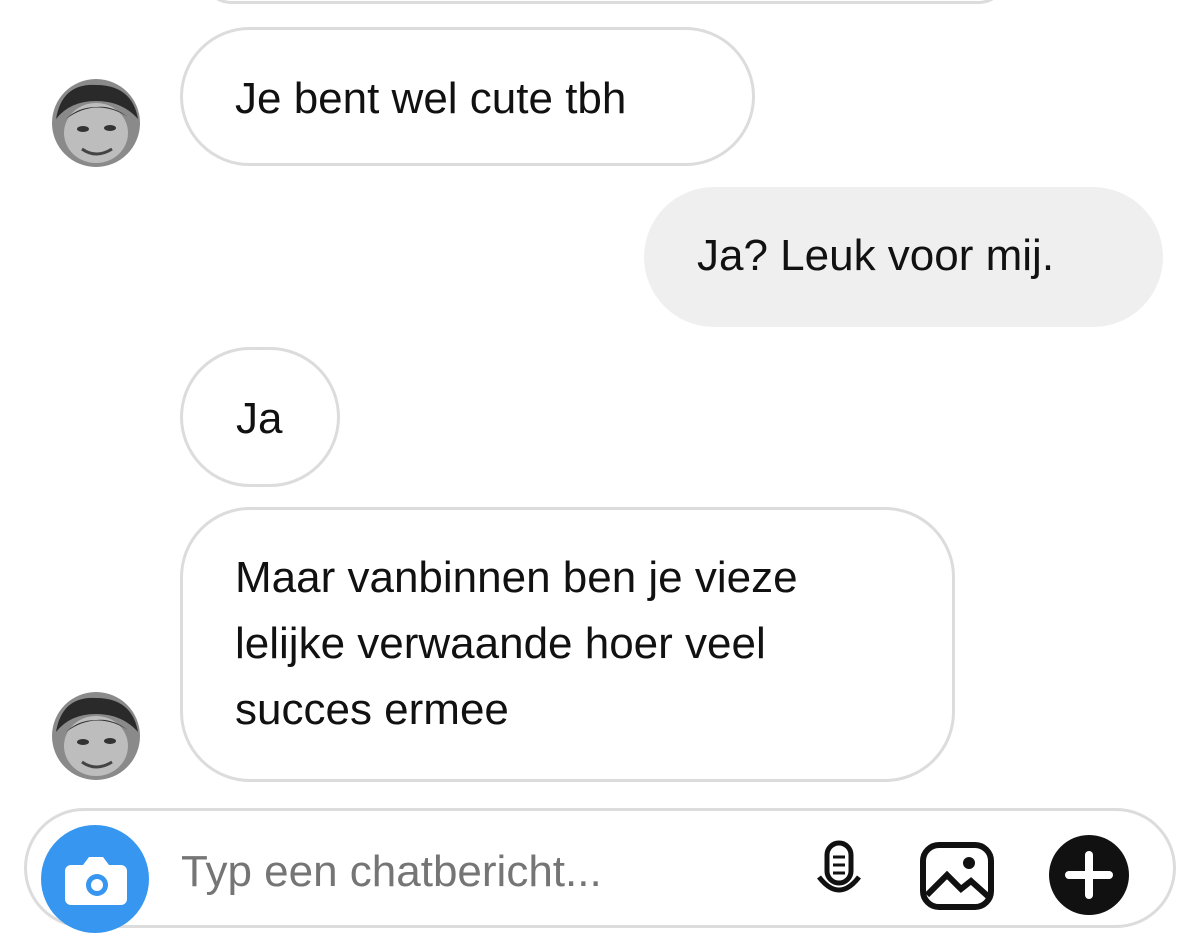 This screenshot has width=1200, height=938. I want to click on message-composer, so click(600, 870).